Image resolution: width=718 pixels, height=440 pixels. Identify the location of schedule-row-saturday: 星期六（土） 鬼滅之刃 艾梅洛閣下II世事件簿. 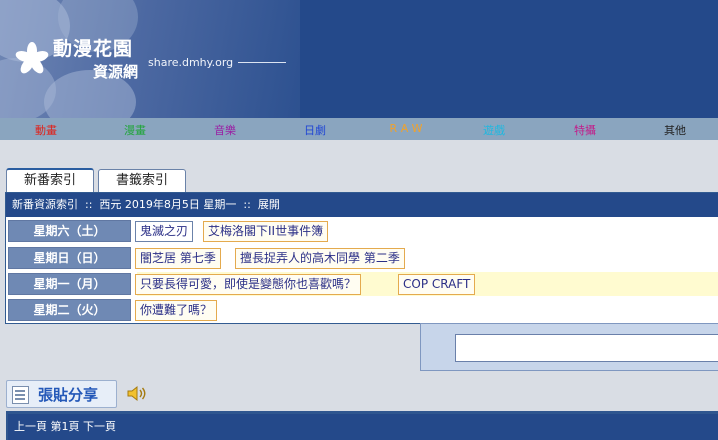
(363, 232).